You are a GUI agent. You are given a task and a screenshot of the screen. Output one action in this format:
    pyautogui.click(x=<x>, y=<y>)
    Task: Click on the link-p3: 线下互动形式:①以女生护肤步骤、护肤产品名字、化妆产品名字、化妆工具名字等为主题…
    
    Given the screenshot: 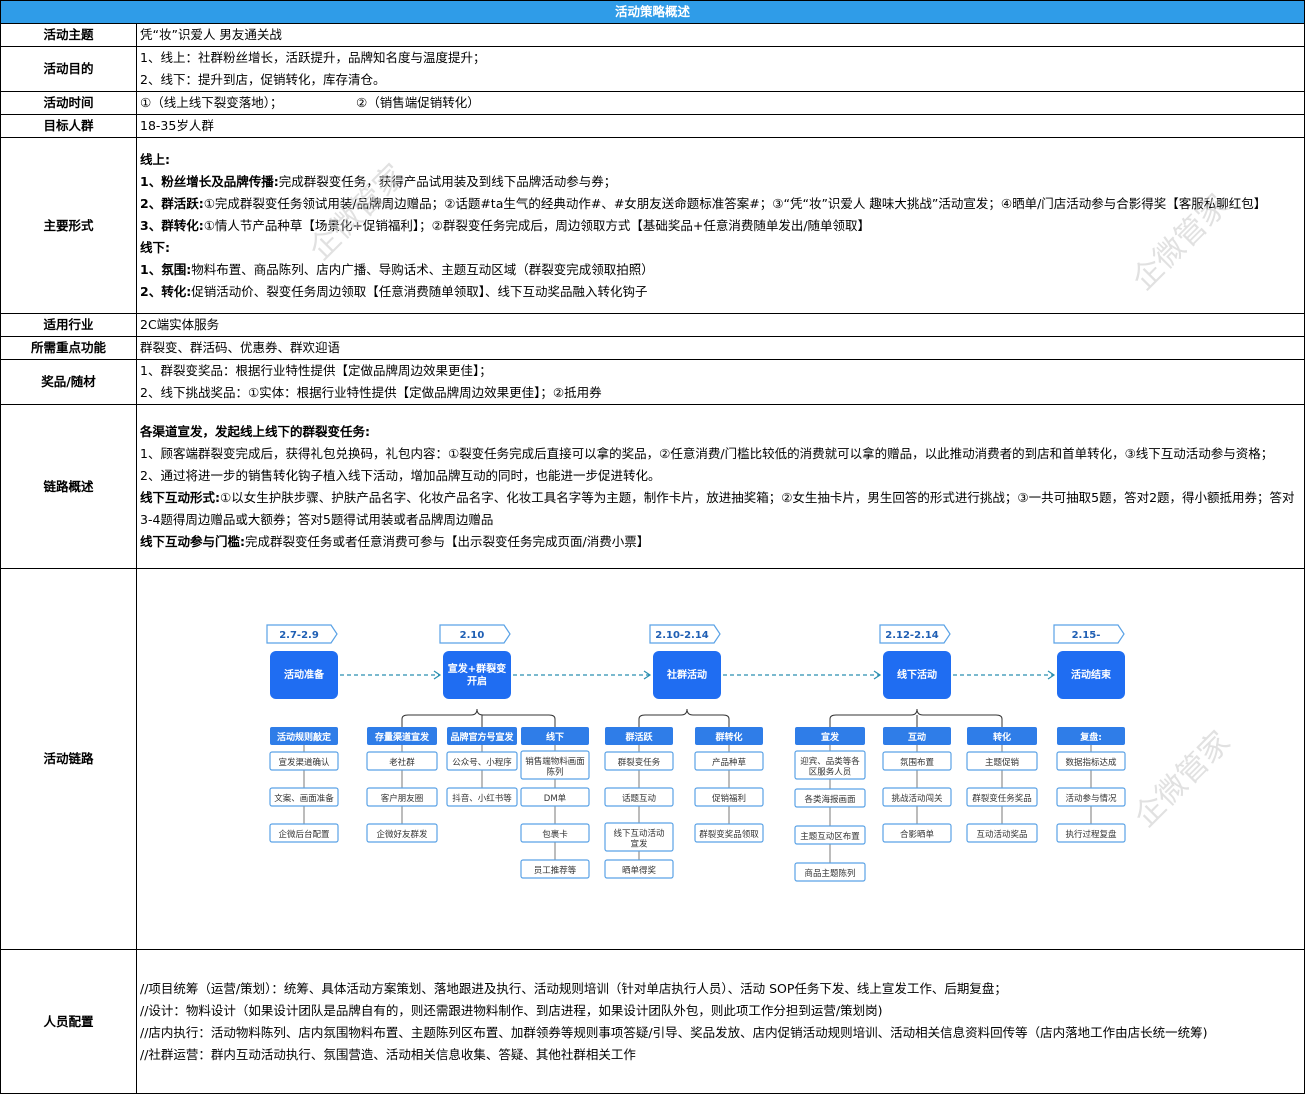 What is the action you would take?
    pyautogui.click(x=717, y=508)
    